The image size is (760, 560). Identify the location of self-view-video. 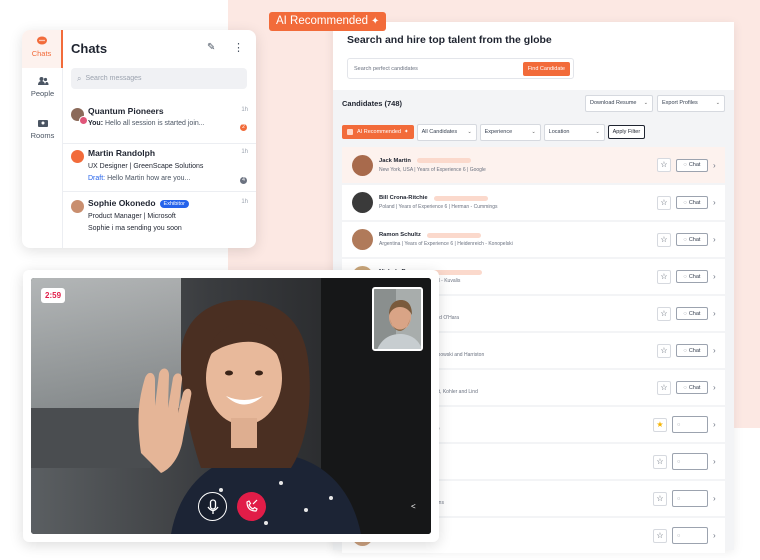
(397, 319).